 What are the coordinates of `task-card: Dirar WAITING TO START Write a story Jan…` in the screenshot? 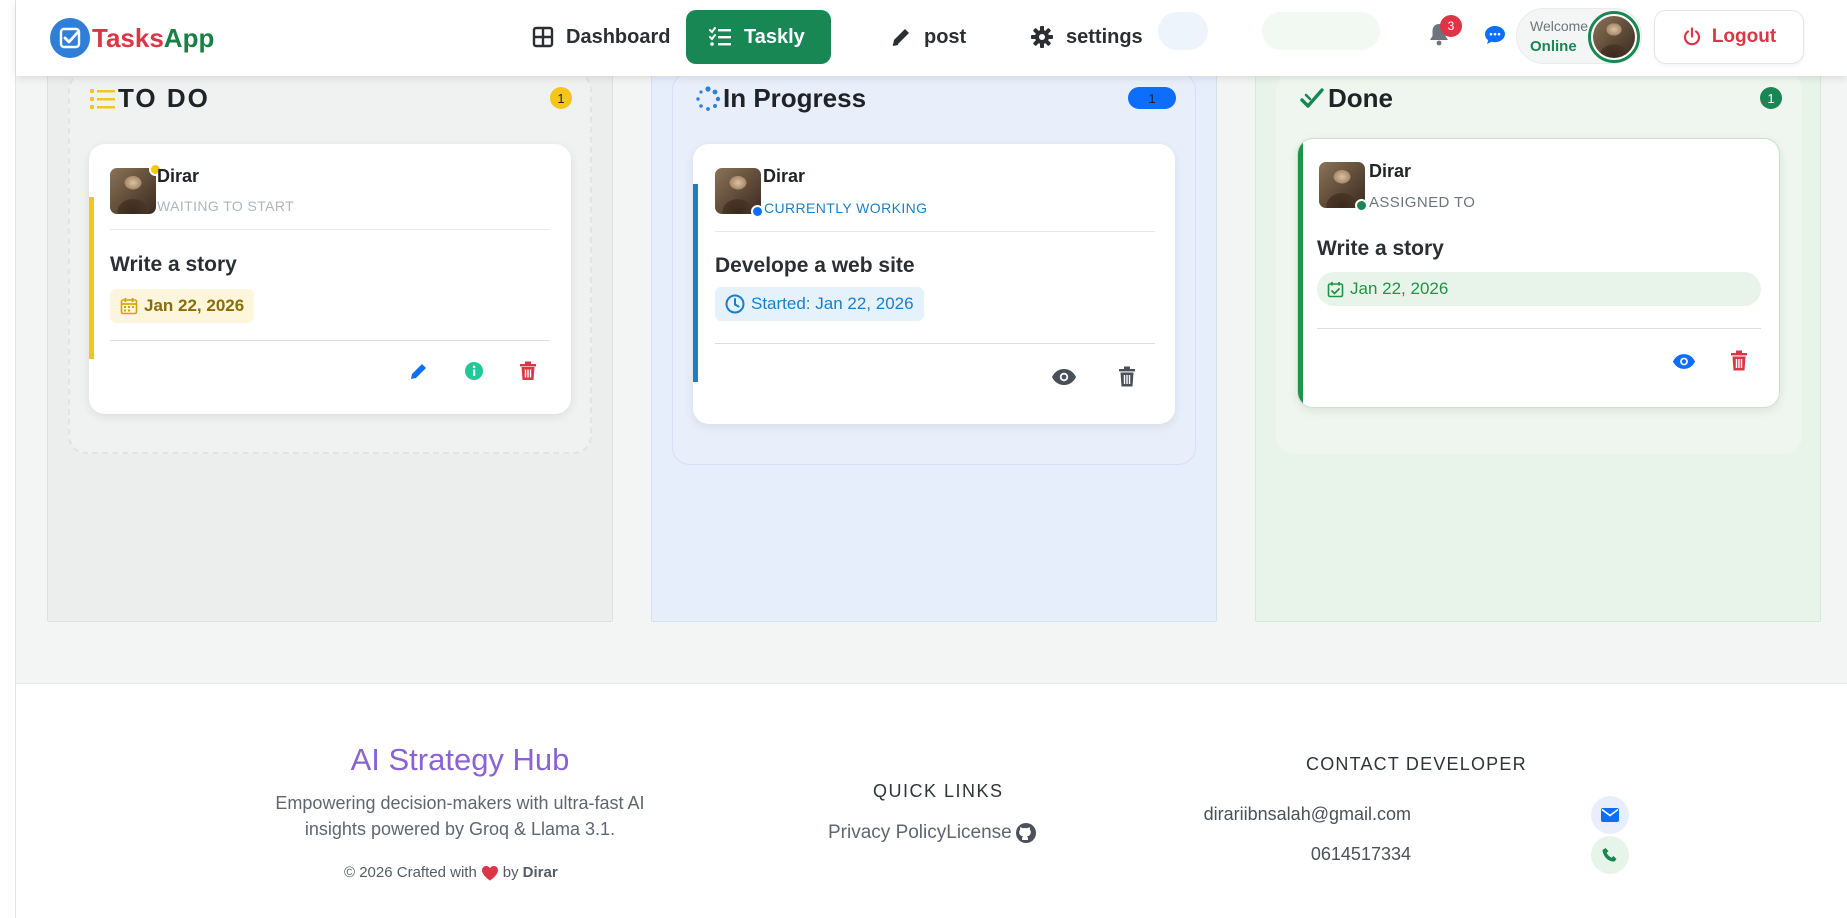 It's located at (330, 279).